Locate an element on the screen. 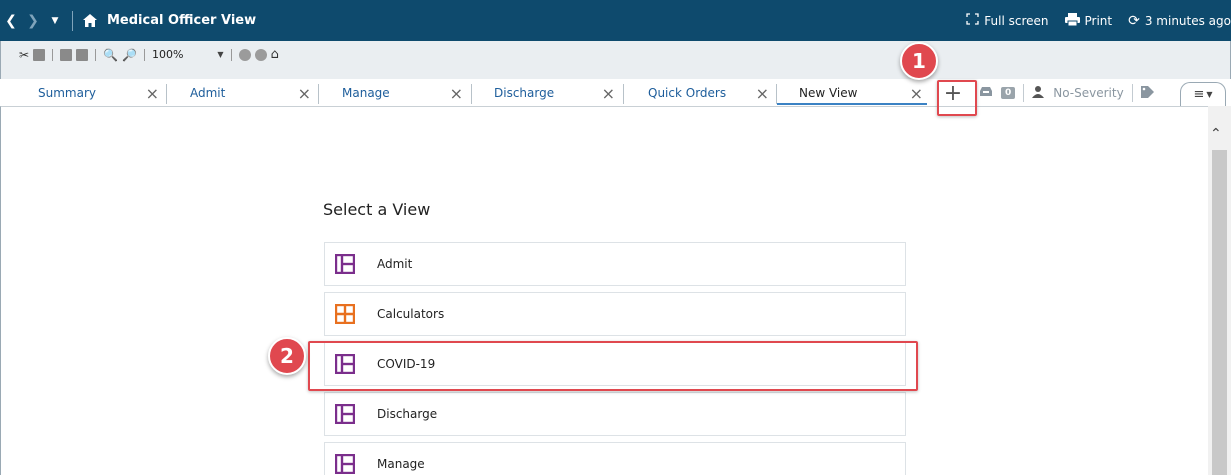  tab-label: Summary is located at coordinates (67, 93).